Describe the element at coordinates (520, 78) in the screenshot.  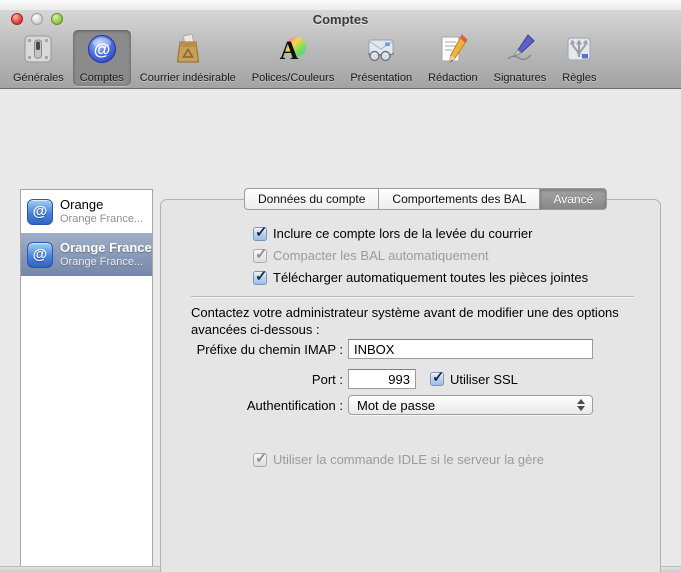
I see `toolbar-label: Signatures` at that location.